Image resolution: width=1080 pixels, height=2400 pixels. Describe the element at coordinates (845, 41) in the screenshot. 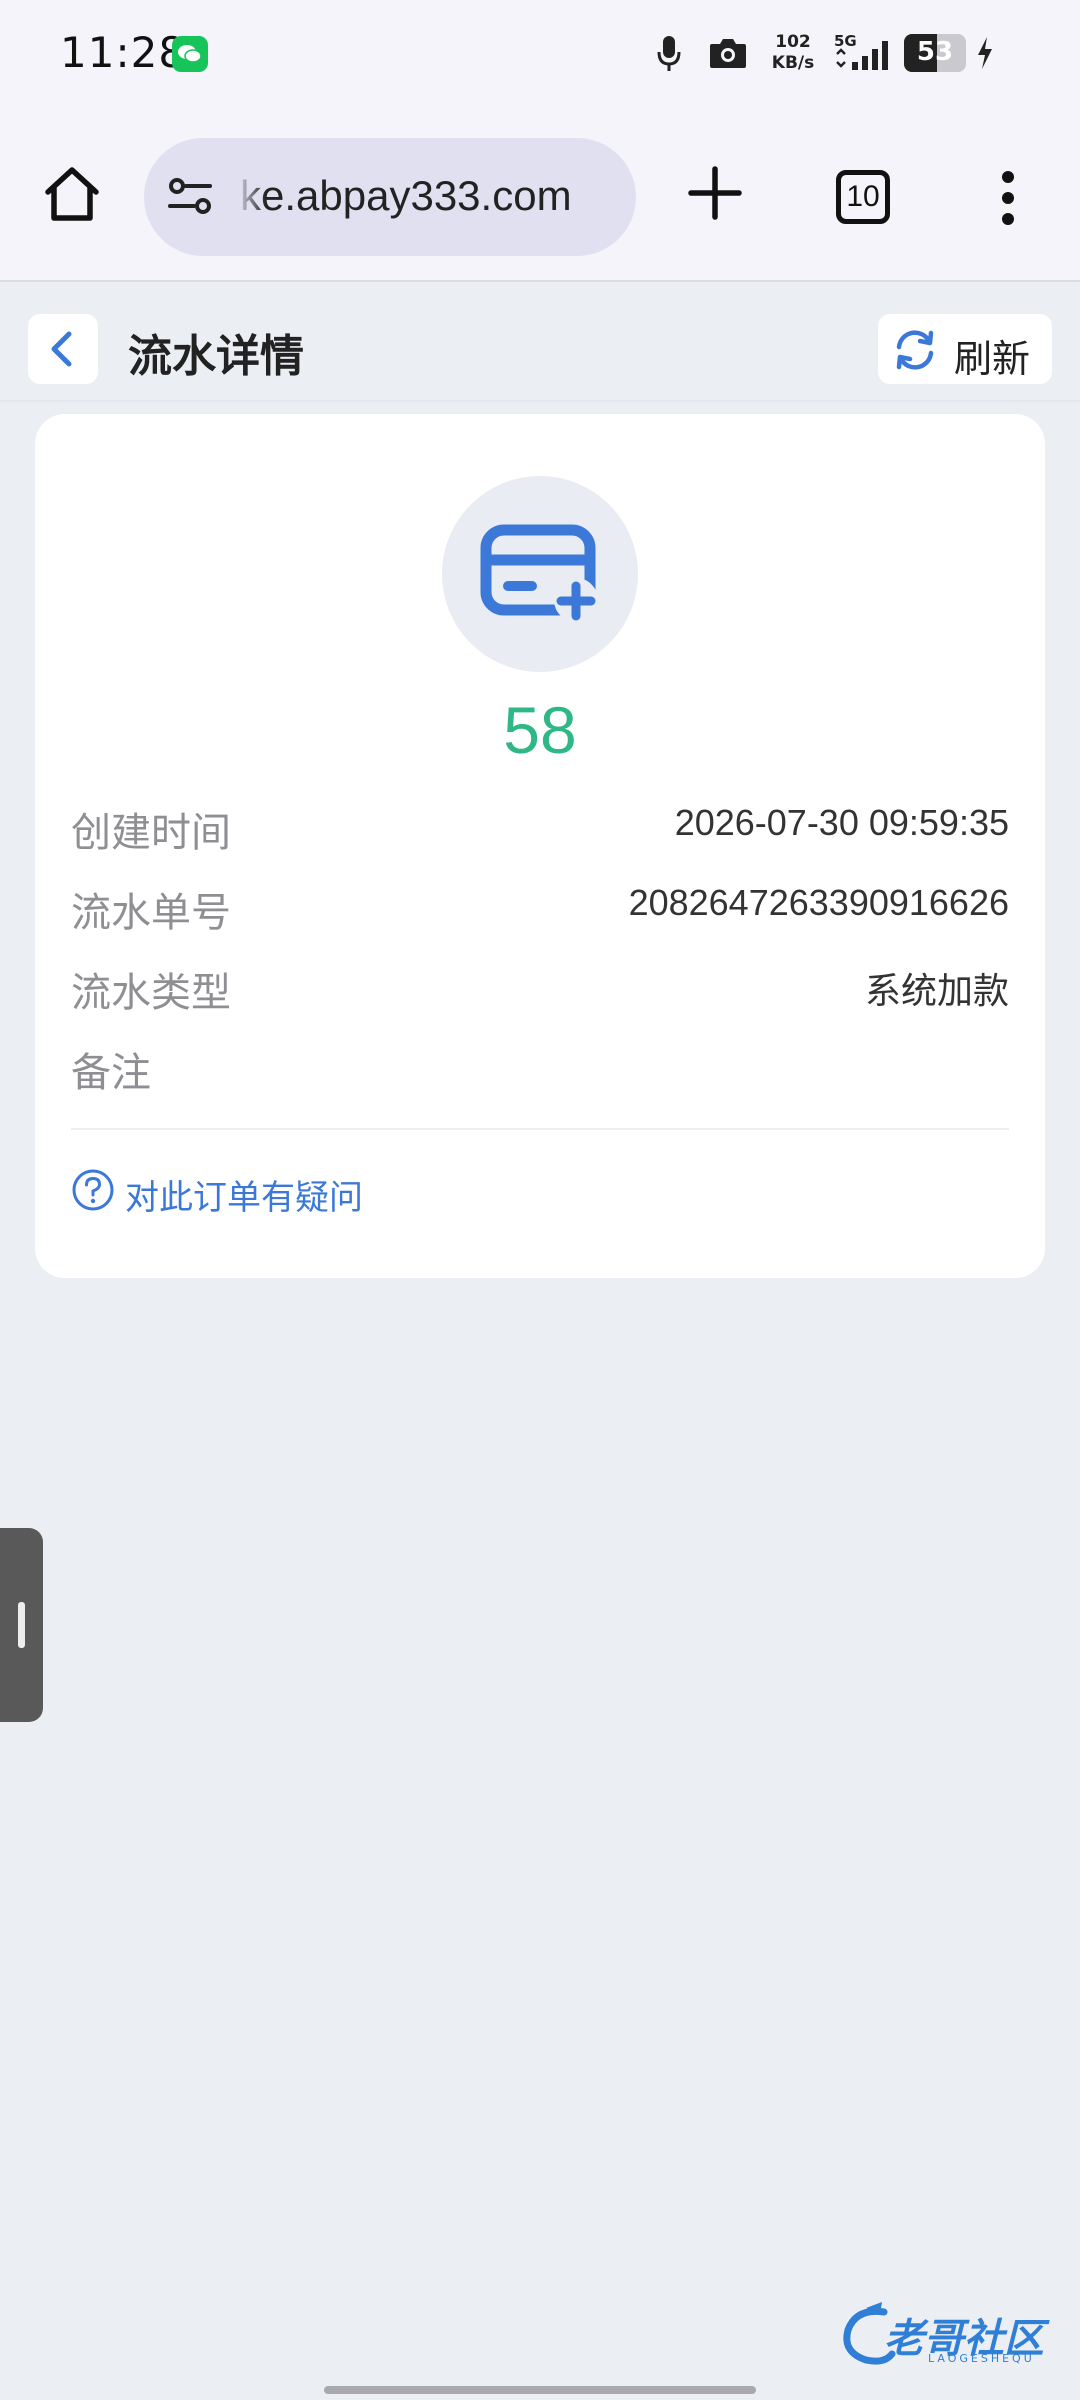

I see `network-type-label: 5G` at that location.